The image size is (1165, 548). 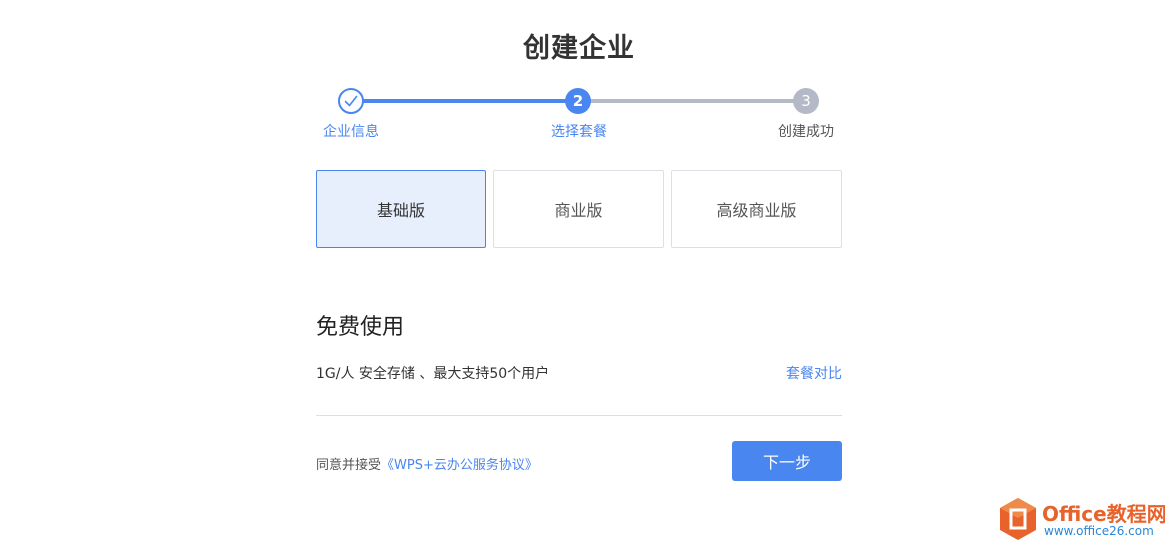 What do you see at coordinates (459, 465) in the screenshot?
I see `agreement-link: 《WPS+云办公服务协议》` at bounding box center [459, 465].